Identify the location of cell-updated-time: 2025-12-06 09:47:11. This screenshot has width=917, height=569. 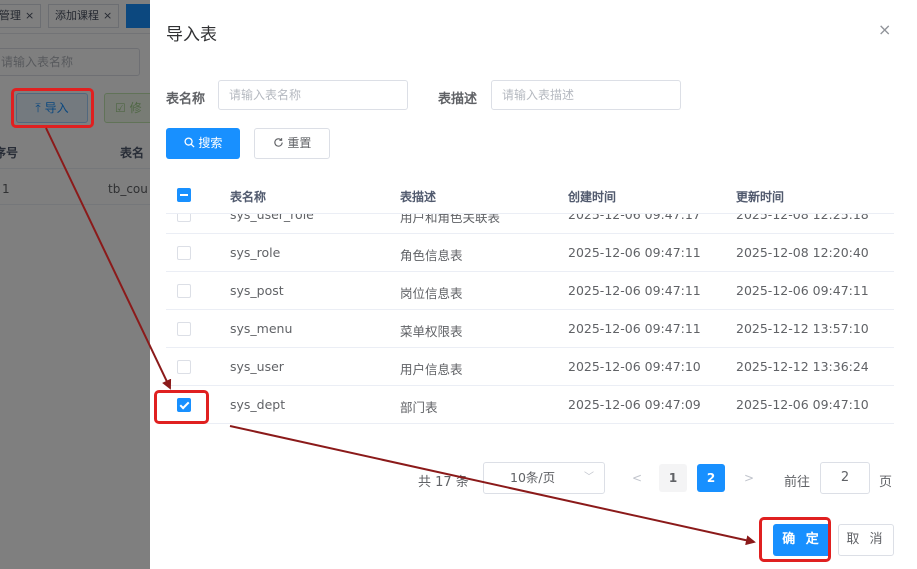
(802, 290).